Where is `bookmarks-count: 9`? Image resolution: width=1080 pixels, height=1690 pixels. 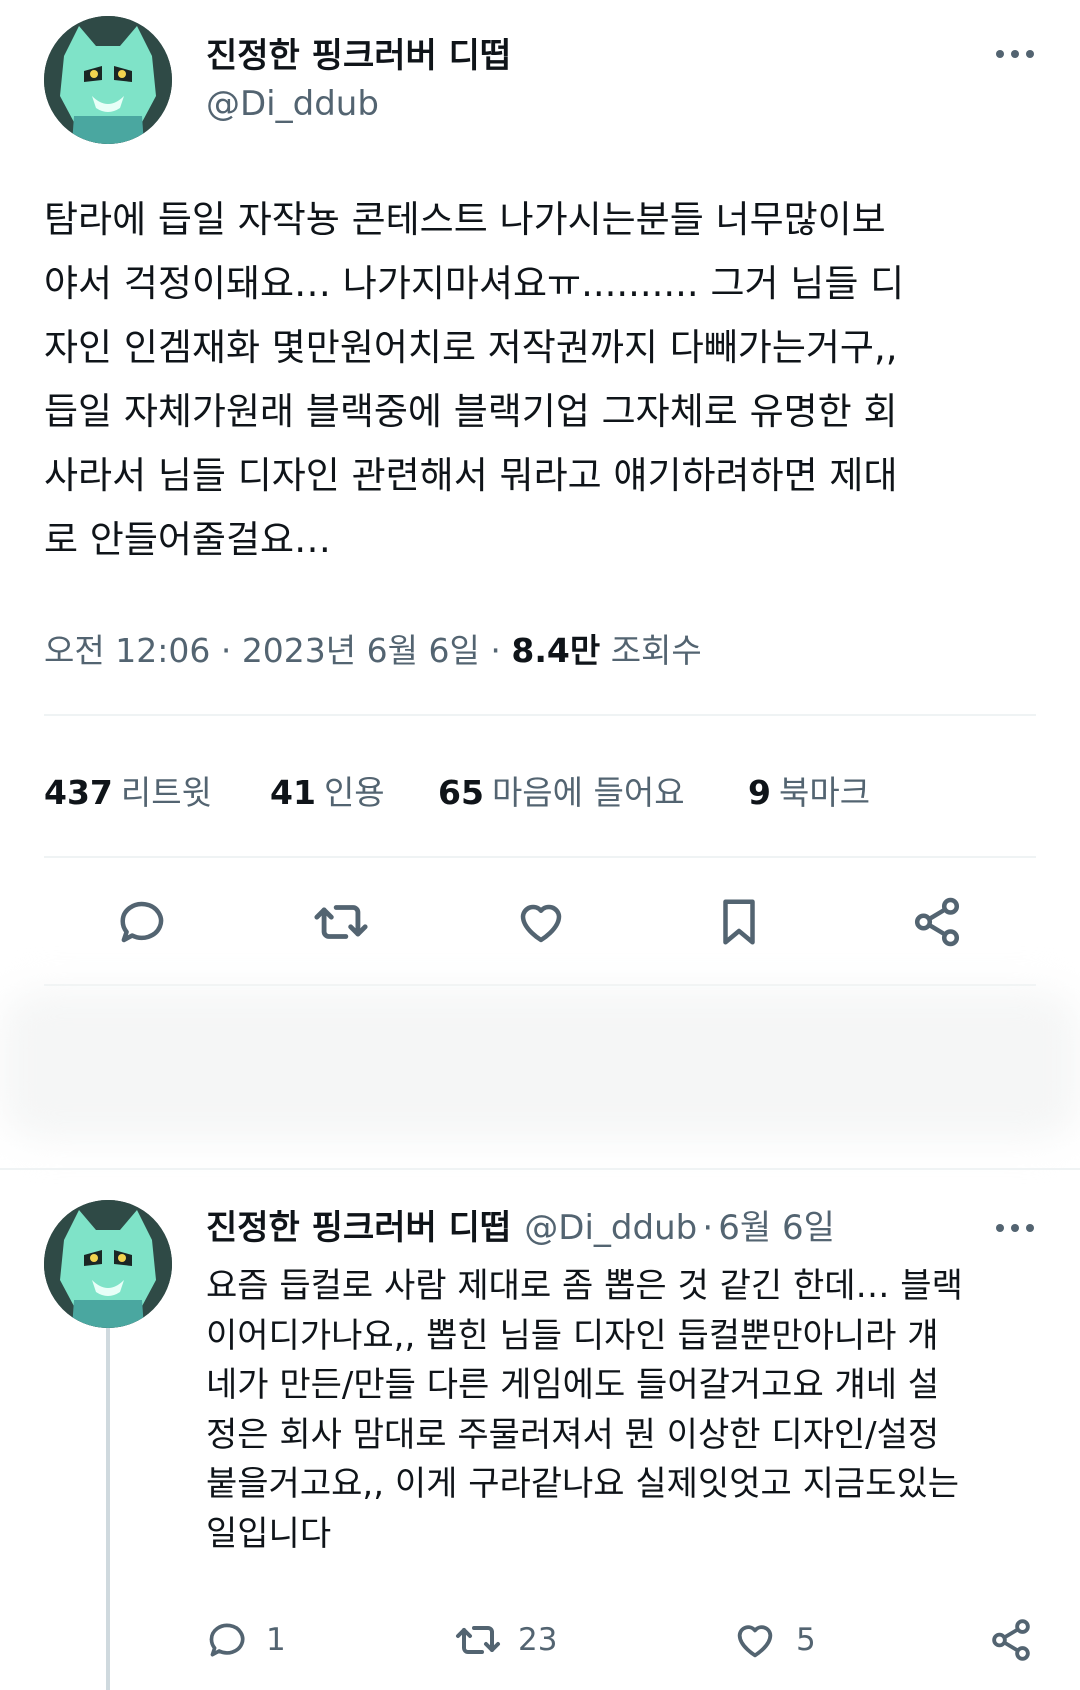 bookmarks-count: 9 is located at coordinates (759, 792).